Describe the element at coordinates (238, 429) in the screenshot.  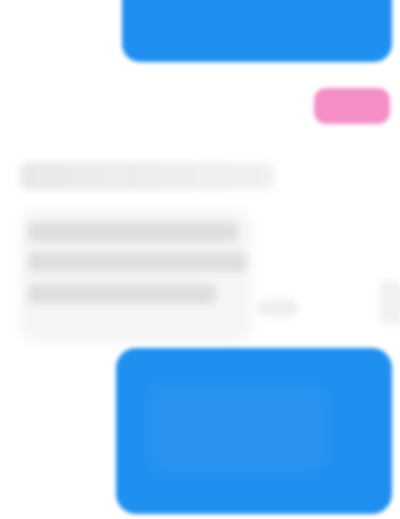
I see `bubble-highlight` at that location.